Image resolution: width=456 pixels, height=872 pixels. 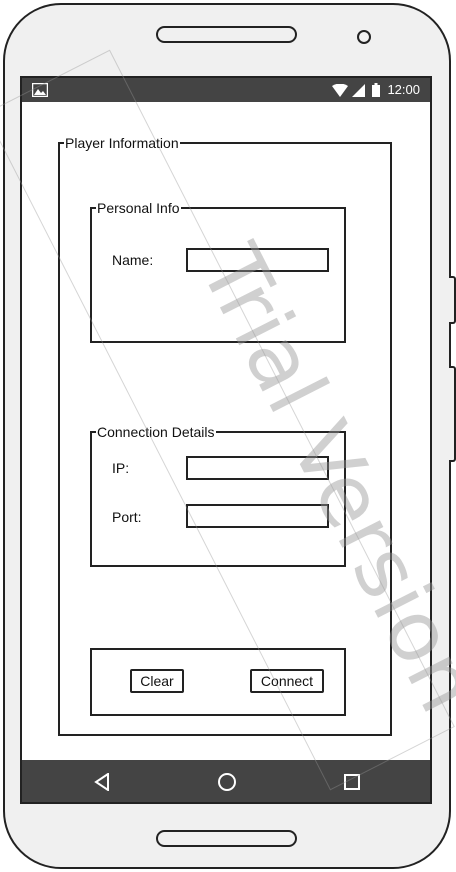 What do you see at coordinates (257, 260) in the screenshot?
I see `name-input` at bounding box center [257, 260].